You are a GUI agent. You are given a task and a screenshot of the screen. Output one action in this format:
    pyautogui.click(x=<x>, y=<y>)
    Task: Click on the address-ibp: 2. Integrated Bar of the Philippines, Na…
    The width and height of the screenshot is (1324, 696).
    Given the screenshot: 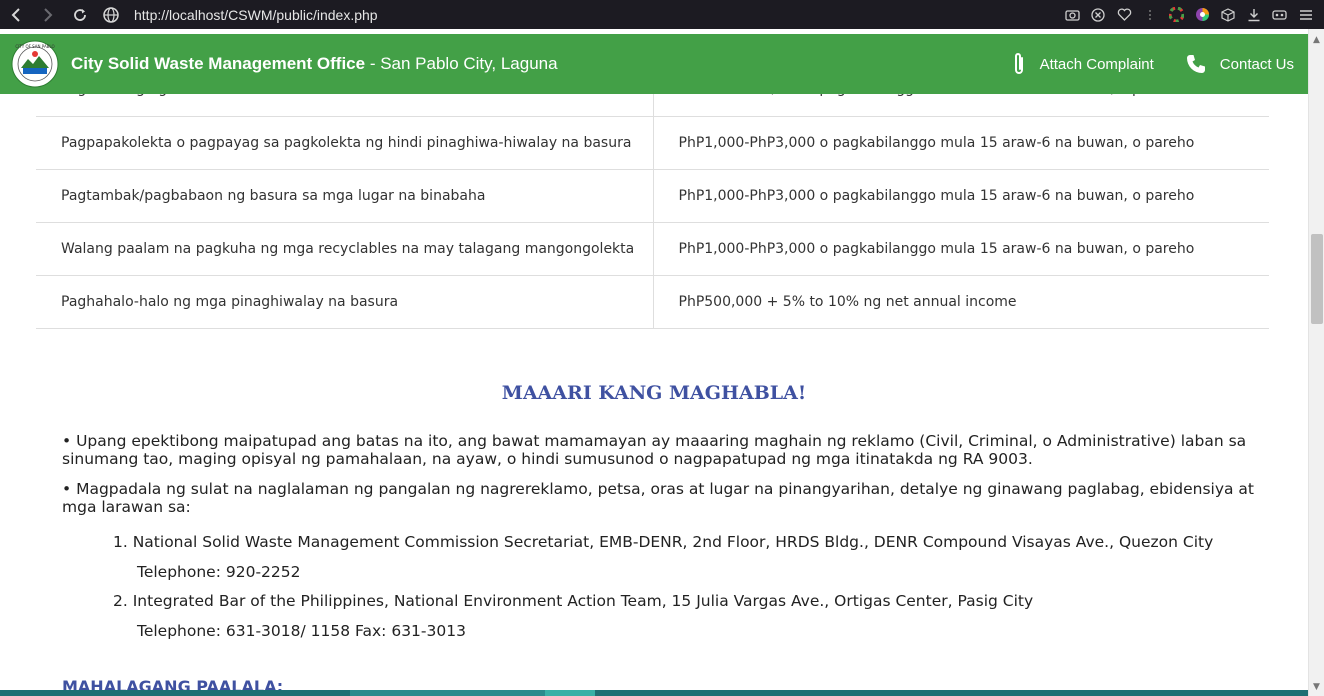 What is the action you would take?
    pyautogui.click(x=573, y=601)
    